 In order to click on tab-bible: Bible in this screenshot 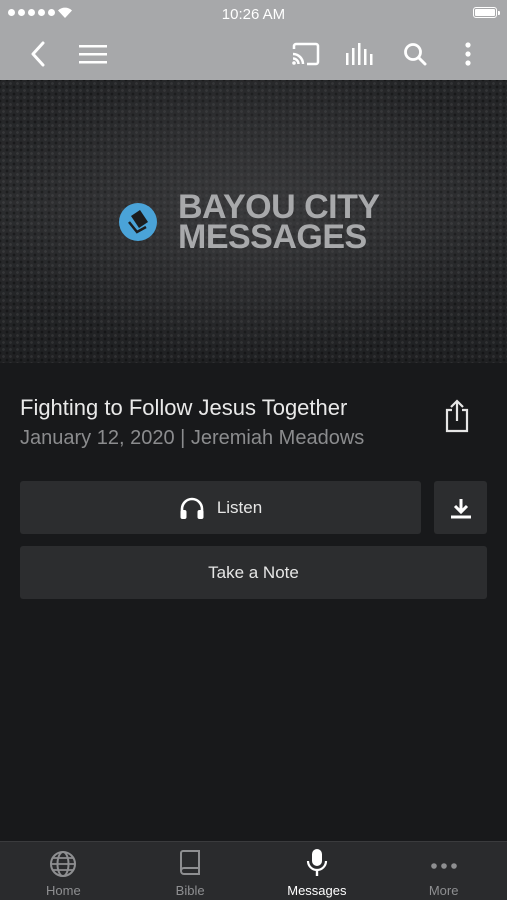, I will do `click(190, 871)`.